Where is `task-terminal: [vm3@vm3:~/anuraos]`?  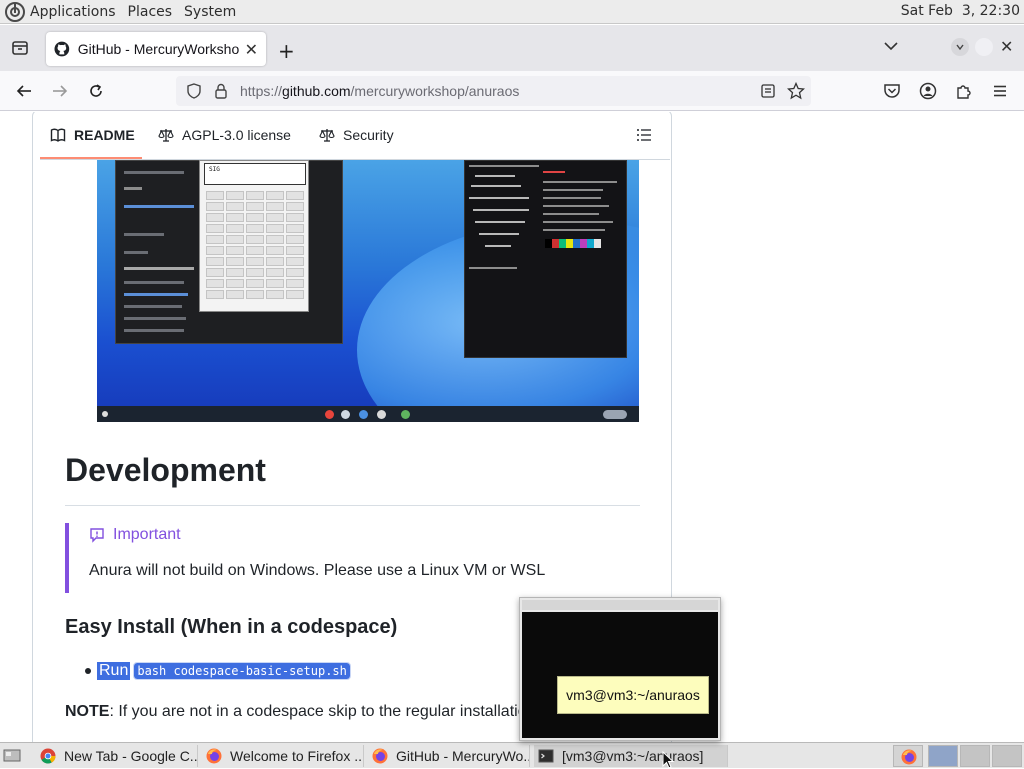 task-terminal: [vm3@vm3:~/anuraos] is located at coordinates (631, 756).